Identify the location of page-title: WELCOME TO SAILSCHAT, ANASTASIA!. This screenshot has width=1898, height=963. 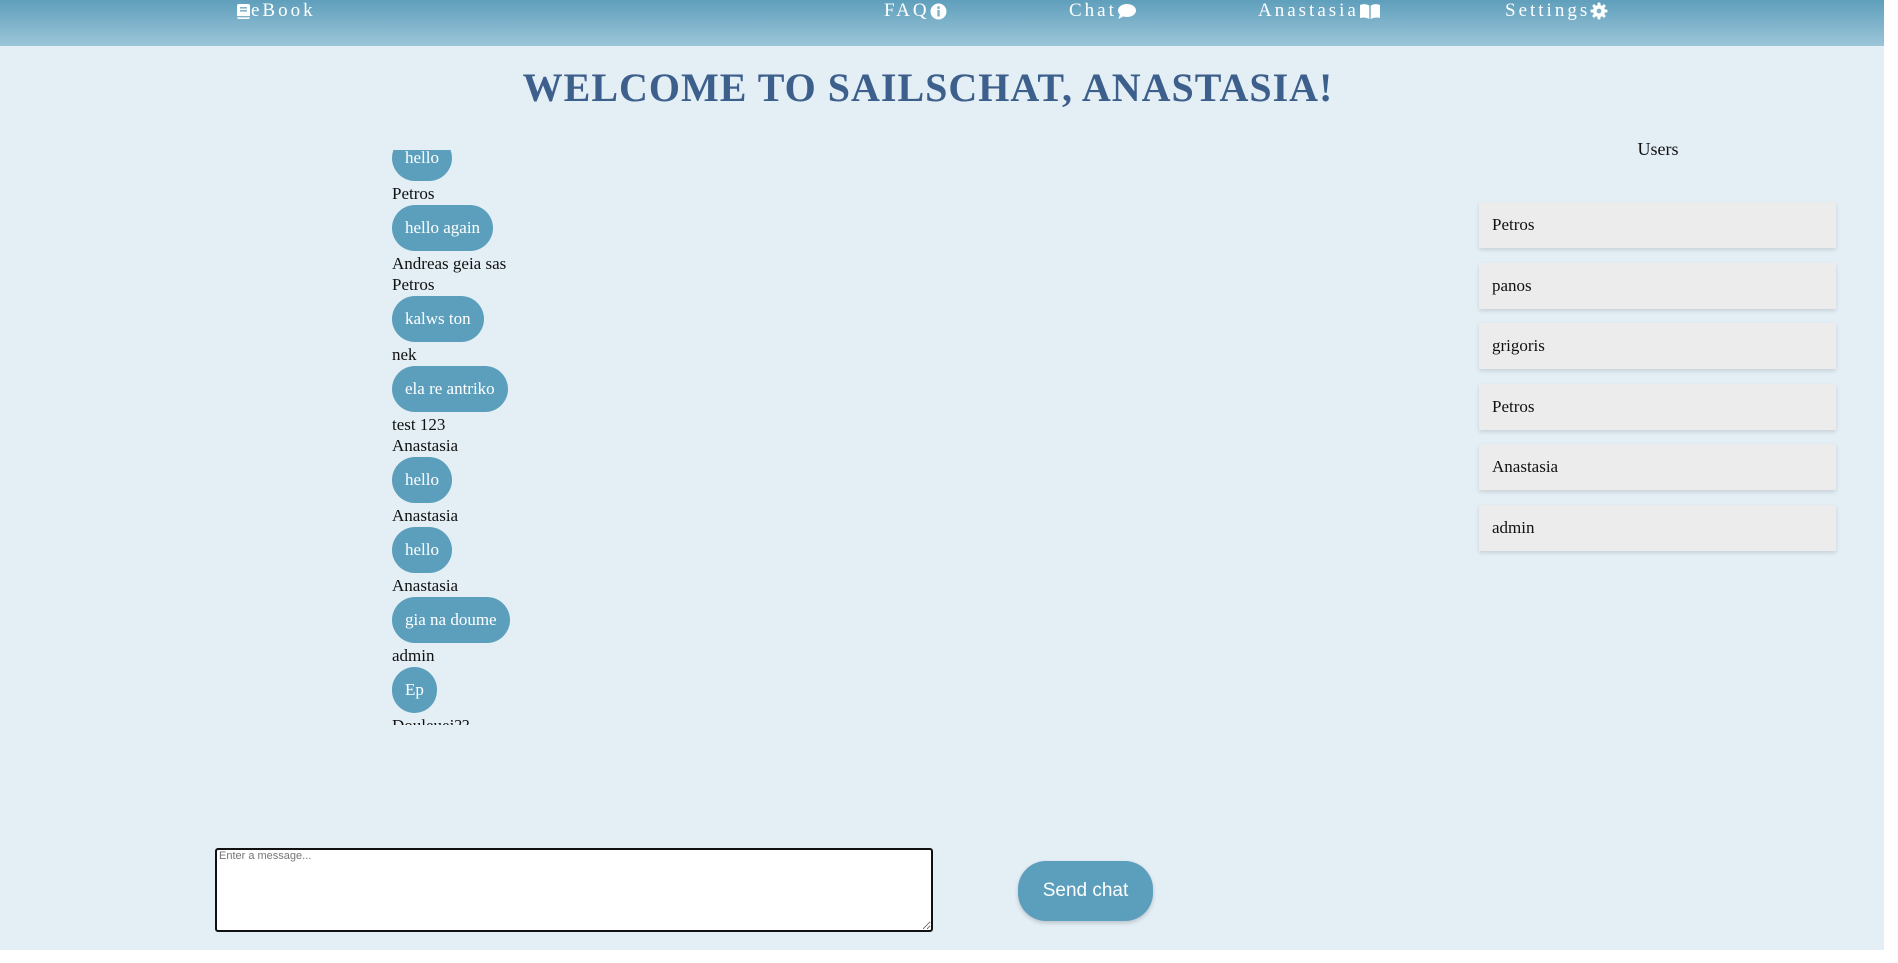
(928, 87).